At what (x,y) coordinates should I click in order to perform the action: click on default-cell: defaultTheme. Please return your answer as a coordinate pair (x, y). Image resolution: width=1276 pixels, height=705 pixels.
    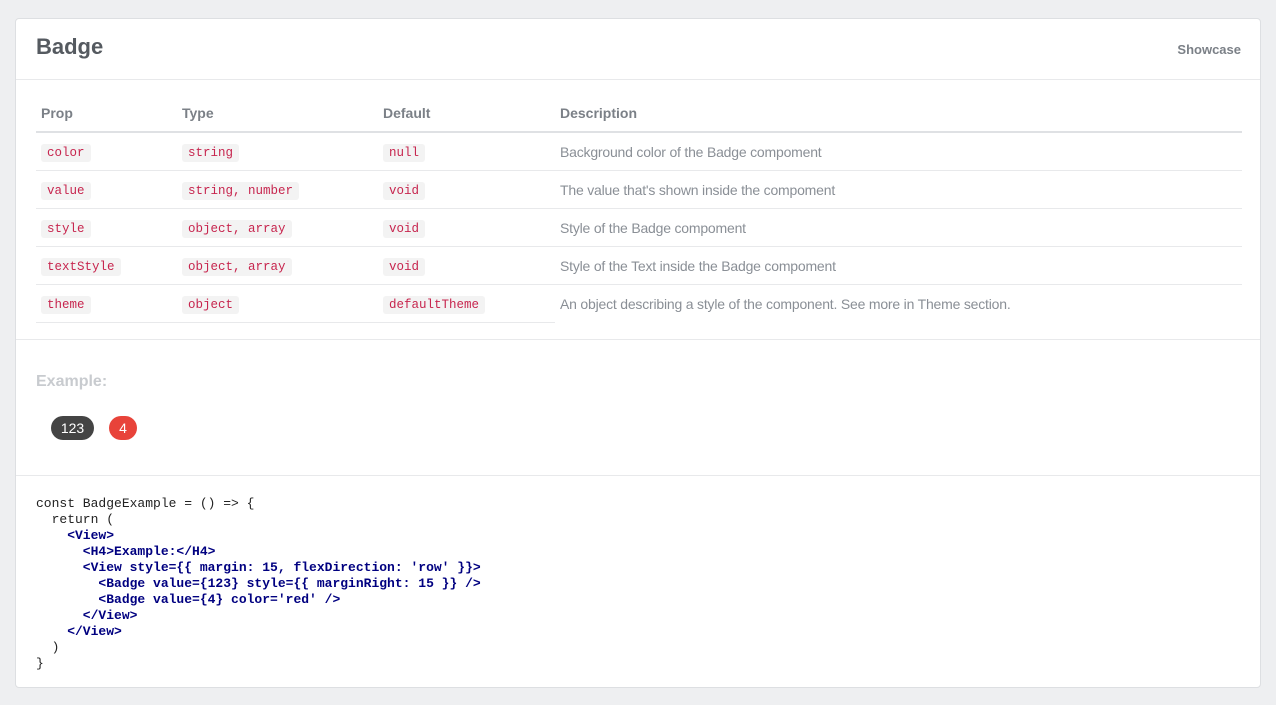
    Looking at the image, I should click on (466, 303).